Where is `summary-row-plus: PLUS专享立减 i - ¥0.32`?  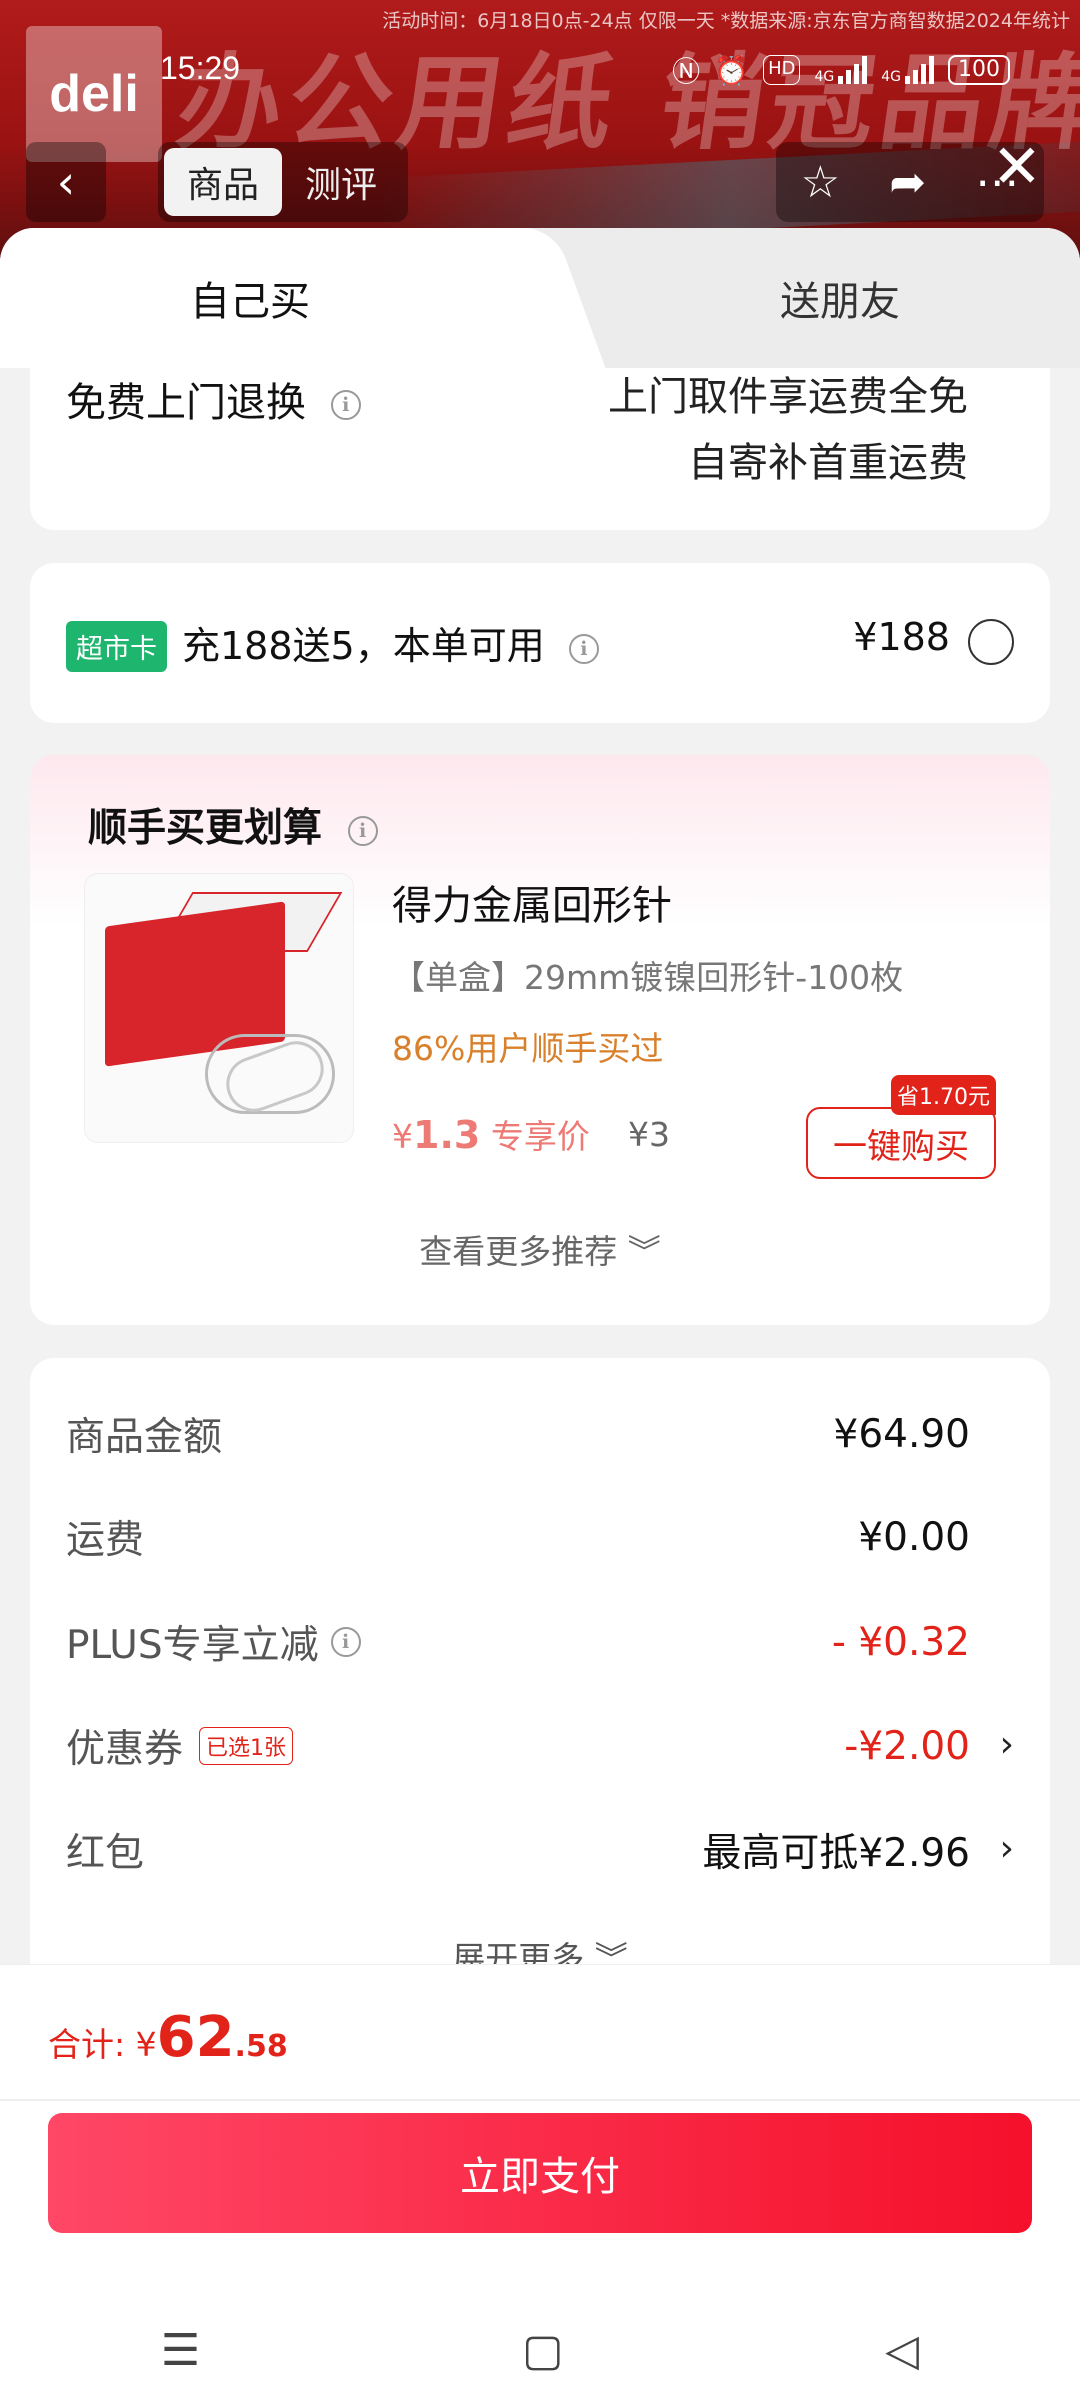
summary-row-plus: PLUS专享立减 i - ¥0.32 is located at coordinates (518, 1642).